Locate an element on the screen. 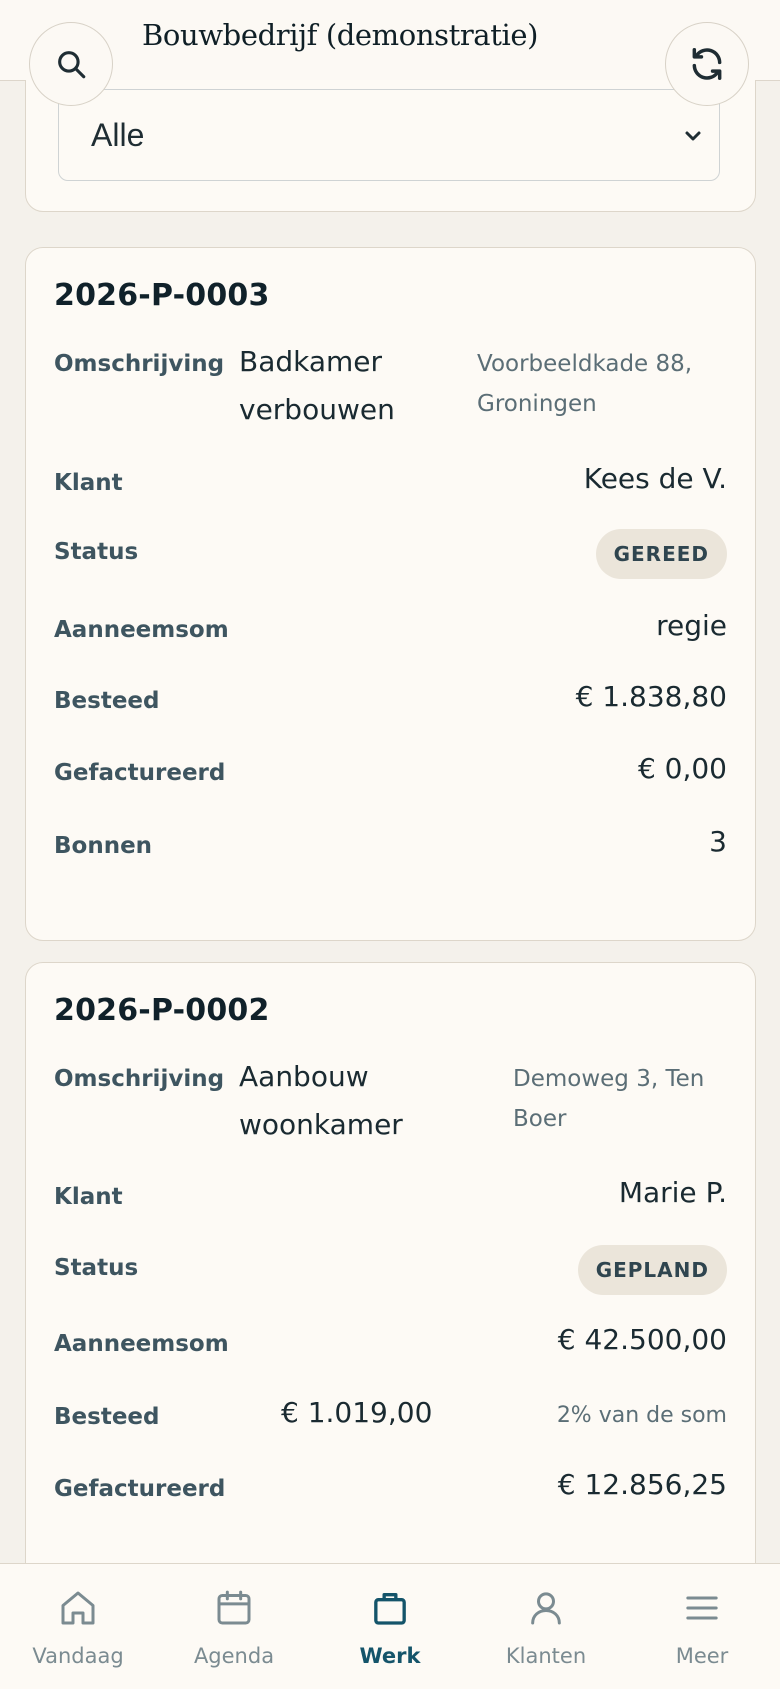  status-badge: GEREED is located at coordinates (661, 554).